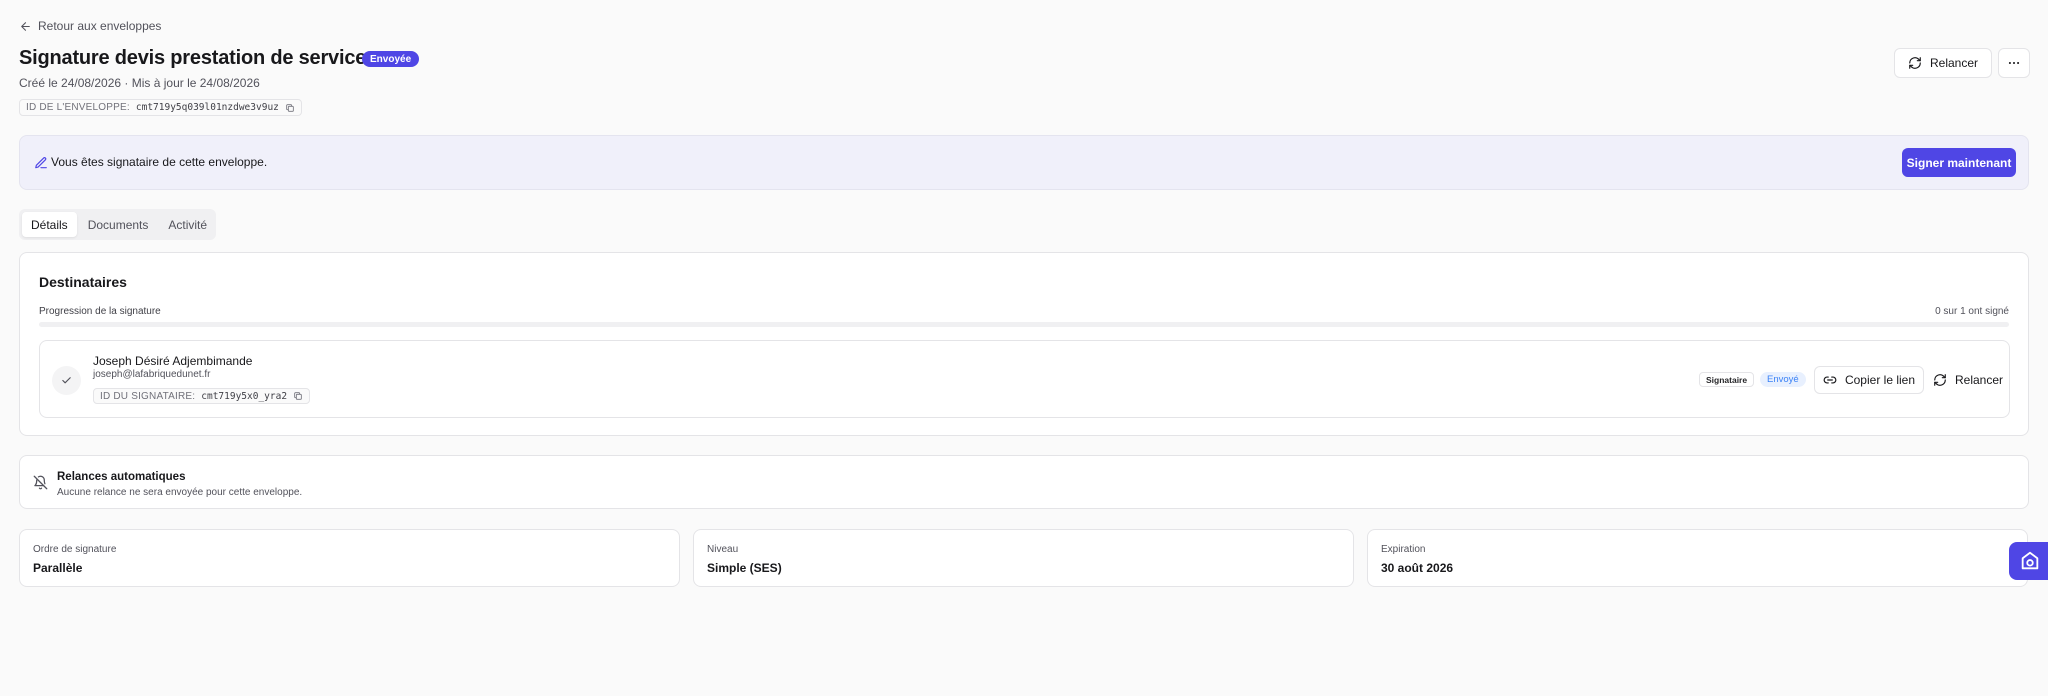  What do you see at coordinates (198, 58) in the screenshot?
I see `page-title: Signature devis prestation de services` at bounding box center [198, 58].